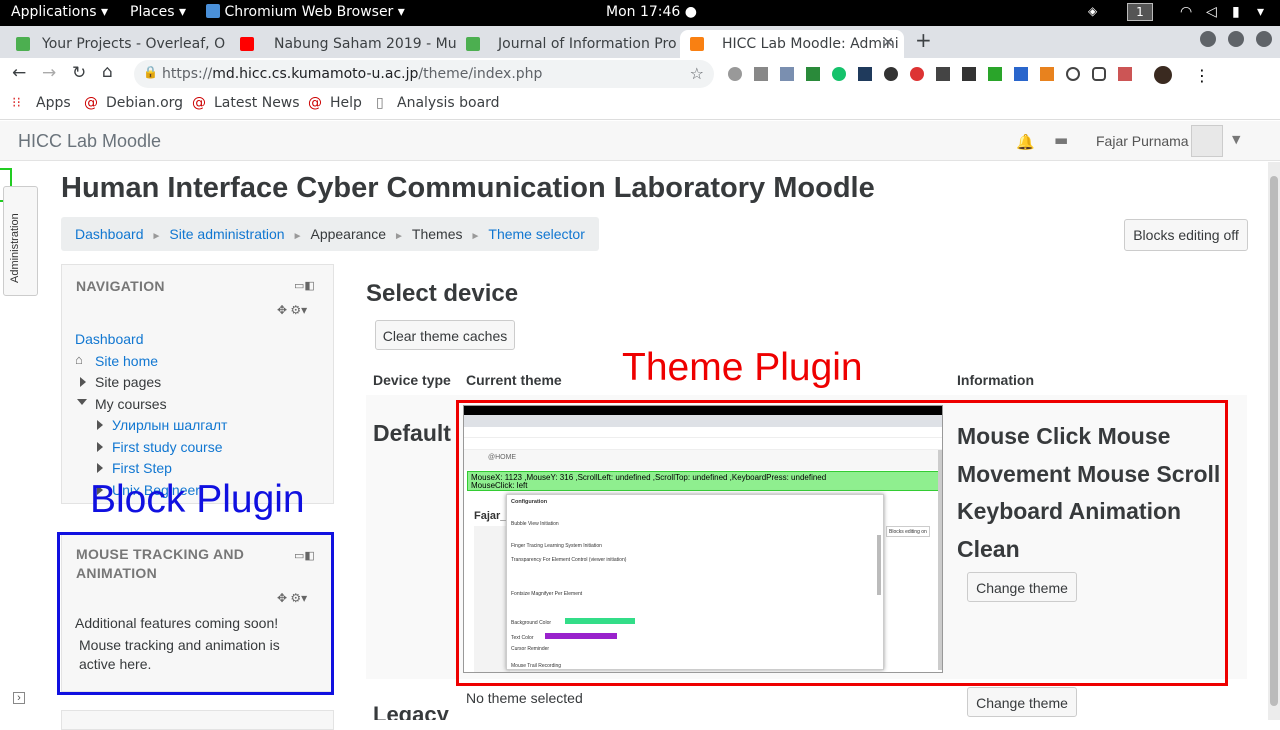  I want to click on volume-icon: ◁, so click(1211, 12).